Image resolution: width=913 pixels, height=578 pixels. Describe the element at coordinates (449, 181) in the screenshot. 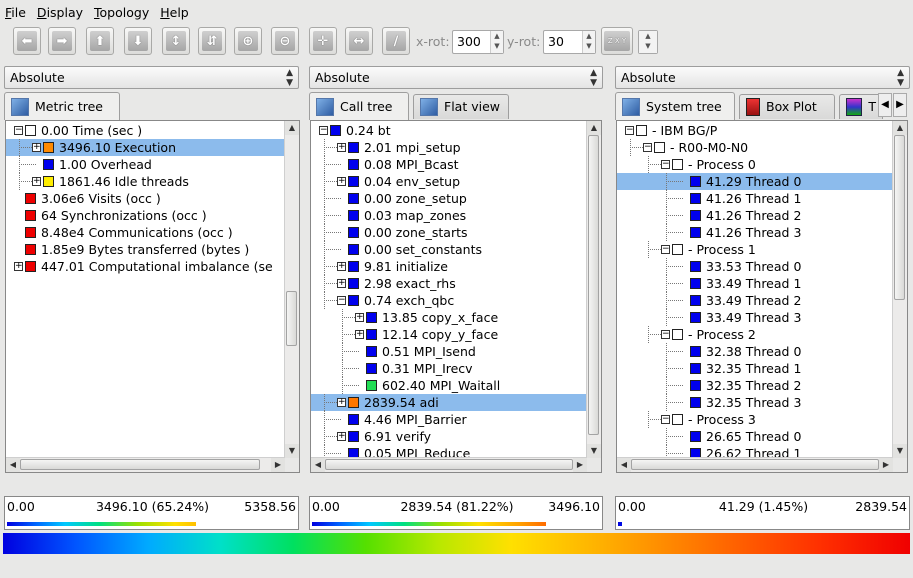

I see `tree-row: +0.04 env_setup` at that location.